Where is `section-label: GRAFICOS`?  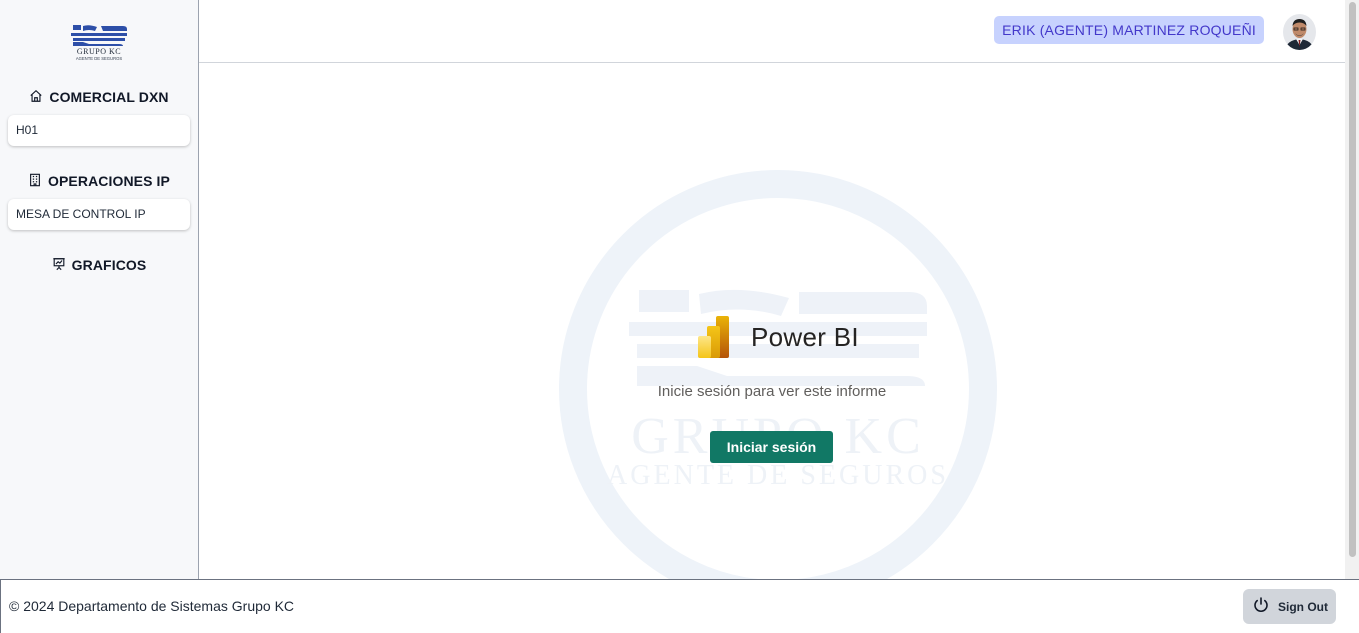
section-label: GRAFICOS is located at coordinates (109, 265).